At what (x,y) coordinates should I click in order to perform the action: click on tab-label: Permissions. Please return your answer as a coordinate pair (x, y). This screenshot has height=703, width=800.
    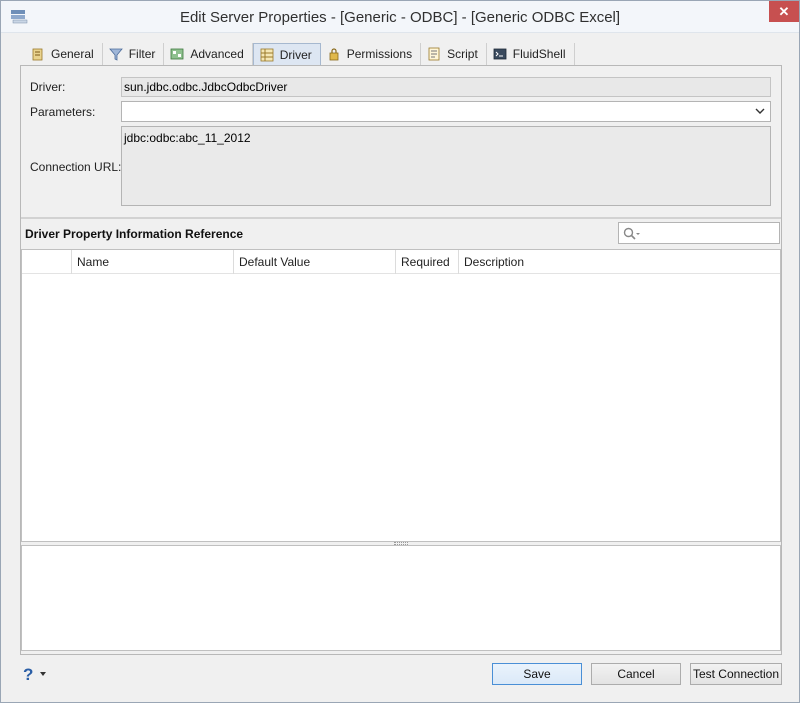
    Looking at the image, I should click on (379, 54).